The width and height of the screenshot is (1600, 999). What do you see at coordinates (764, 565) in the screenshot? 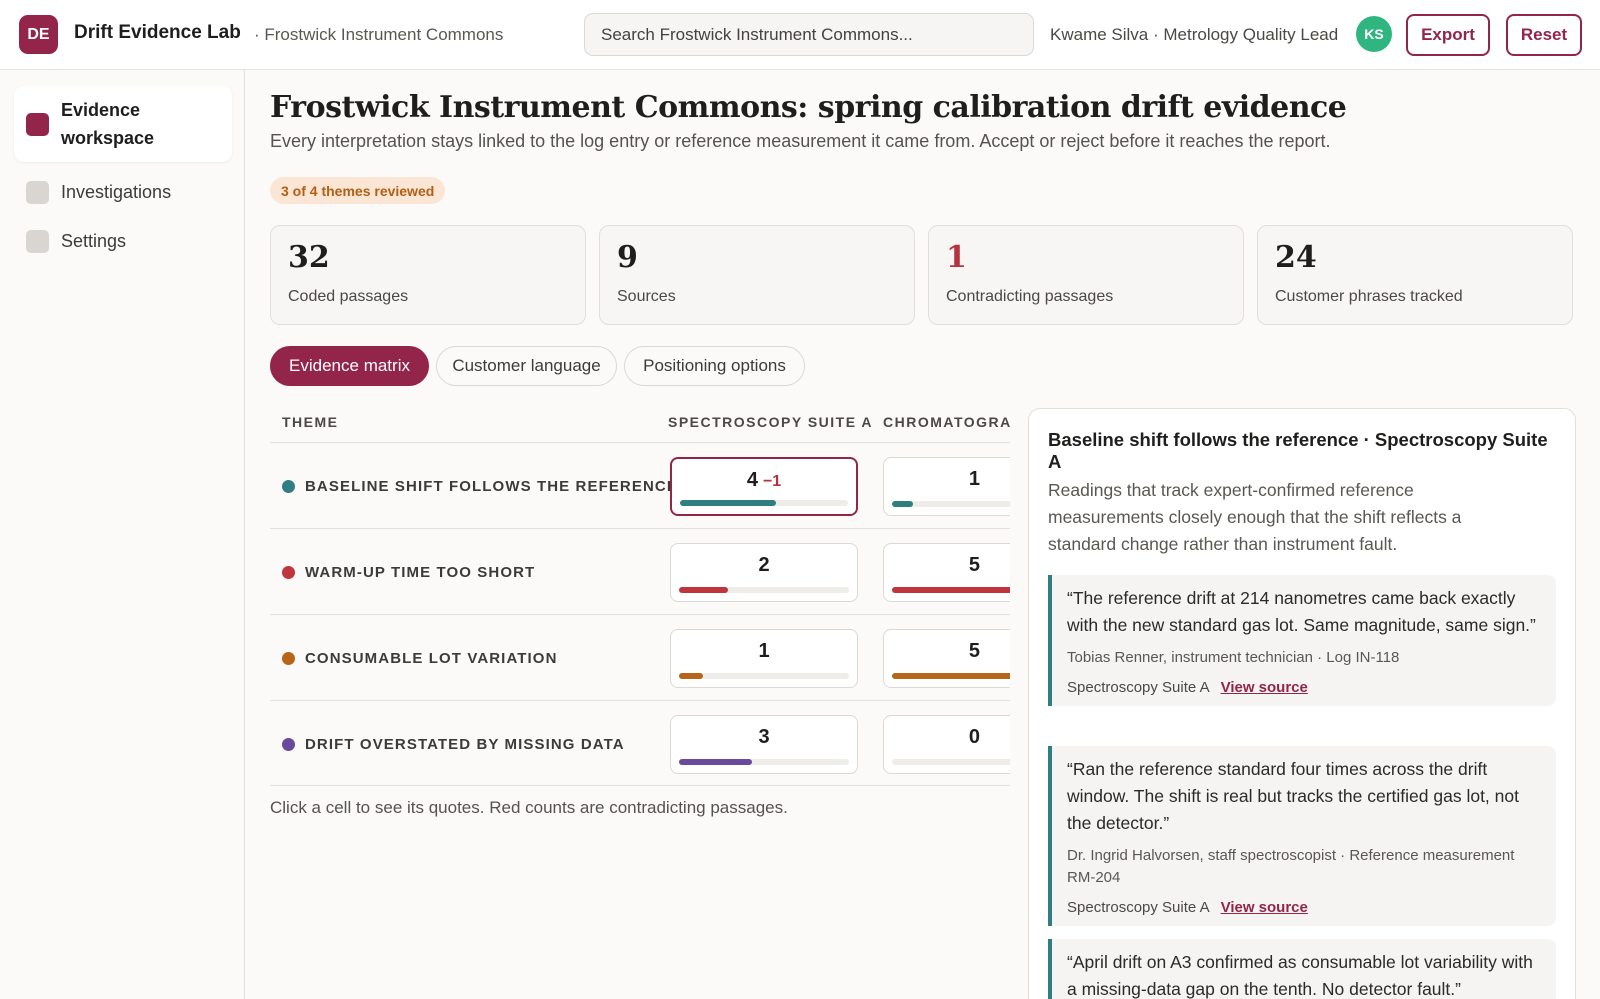
I see `cell-count: 2` at bounding box center [764, 565].